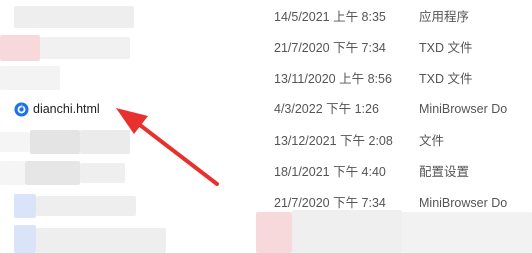 The height and width of the screenshot is (253, 532). Describe the element at coordinates (444, 17) in the screenshot. I see `file-type: 应用程序` at that location.